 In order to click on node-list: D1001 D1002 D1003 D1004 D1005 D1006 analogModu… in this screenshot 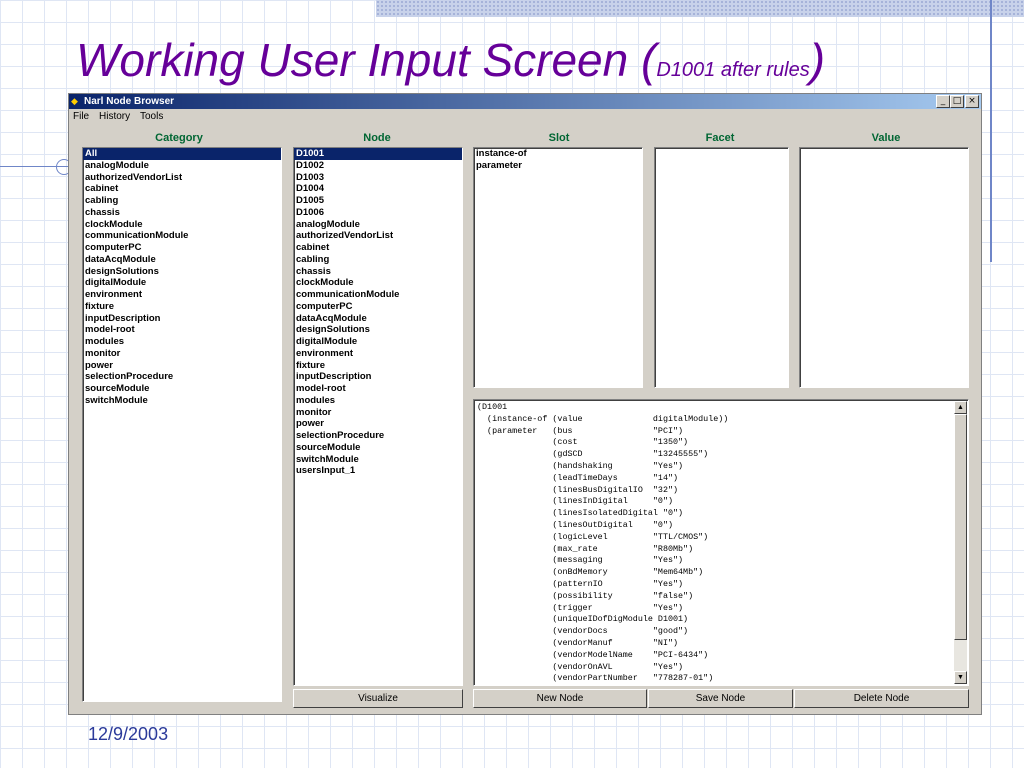, I will do `click(378, 416)`.